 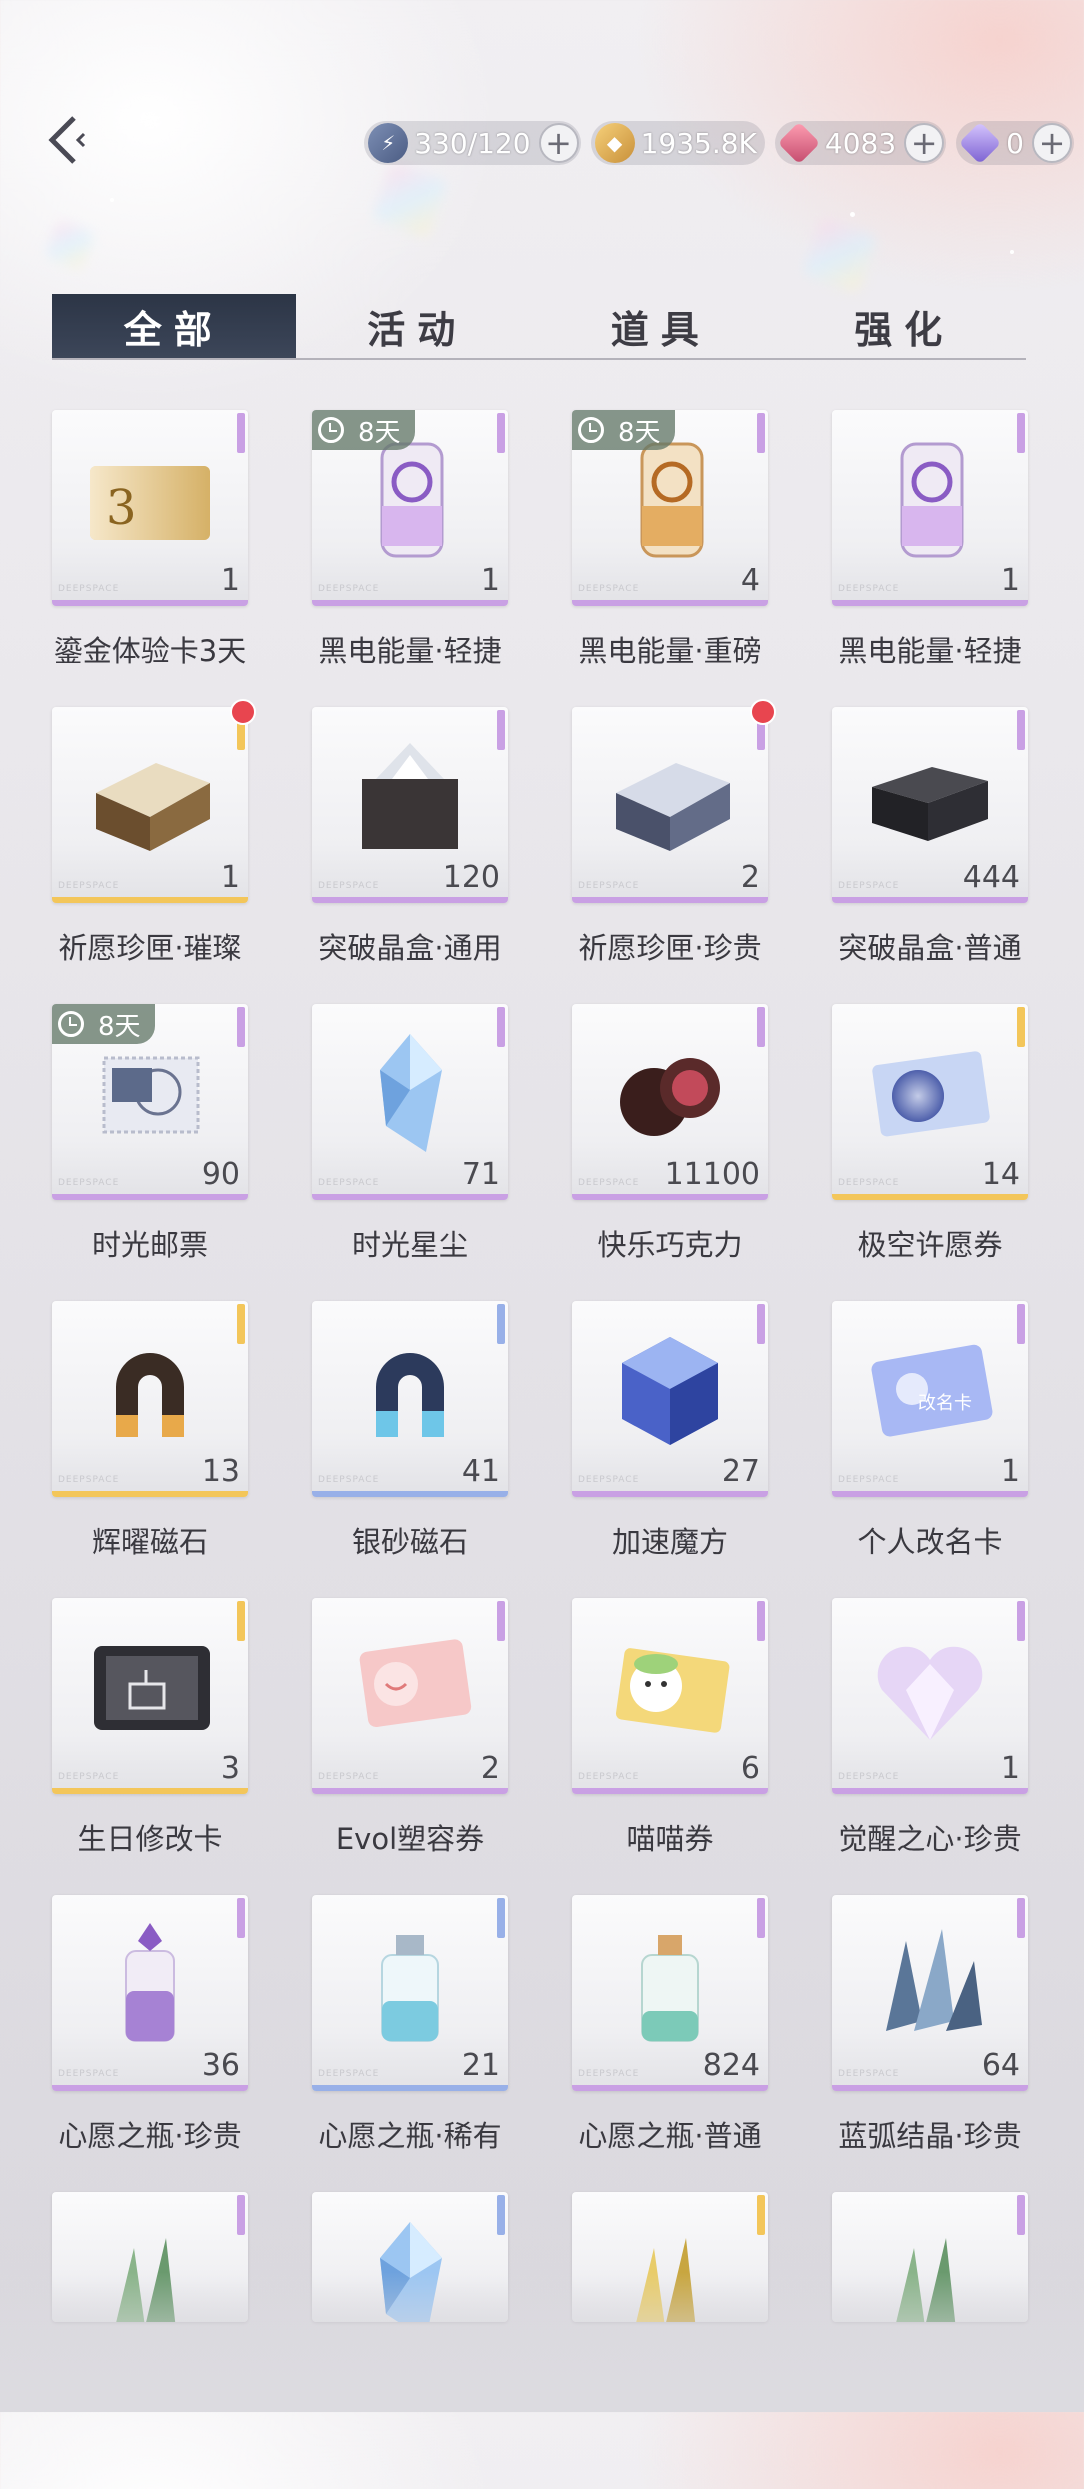 What do you see at coordinates (731, 2065) in the screenshot?
I see `item-quantity: 824` at bounding box center [731, 2065].